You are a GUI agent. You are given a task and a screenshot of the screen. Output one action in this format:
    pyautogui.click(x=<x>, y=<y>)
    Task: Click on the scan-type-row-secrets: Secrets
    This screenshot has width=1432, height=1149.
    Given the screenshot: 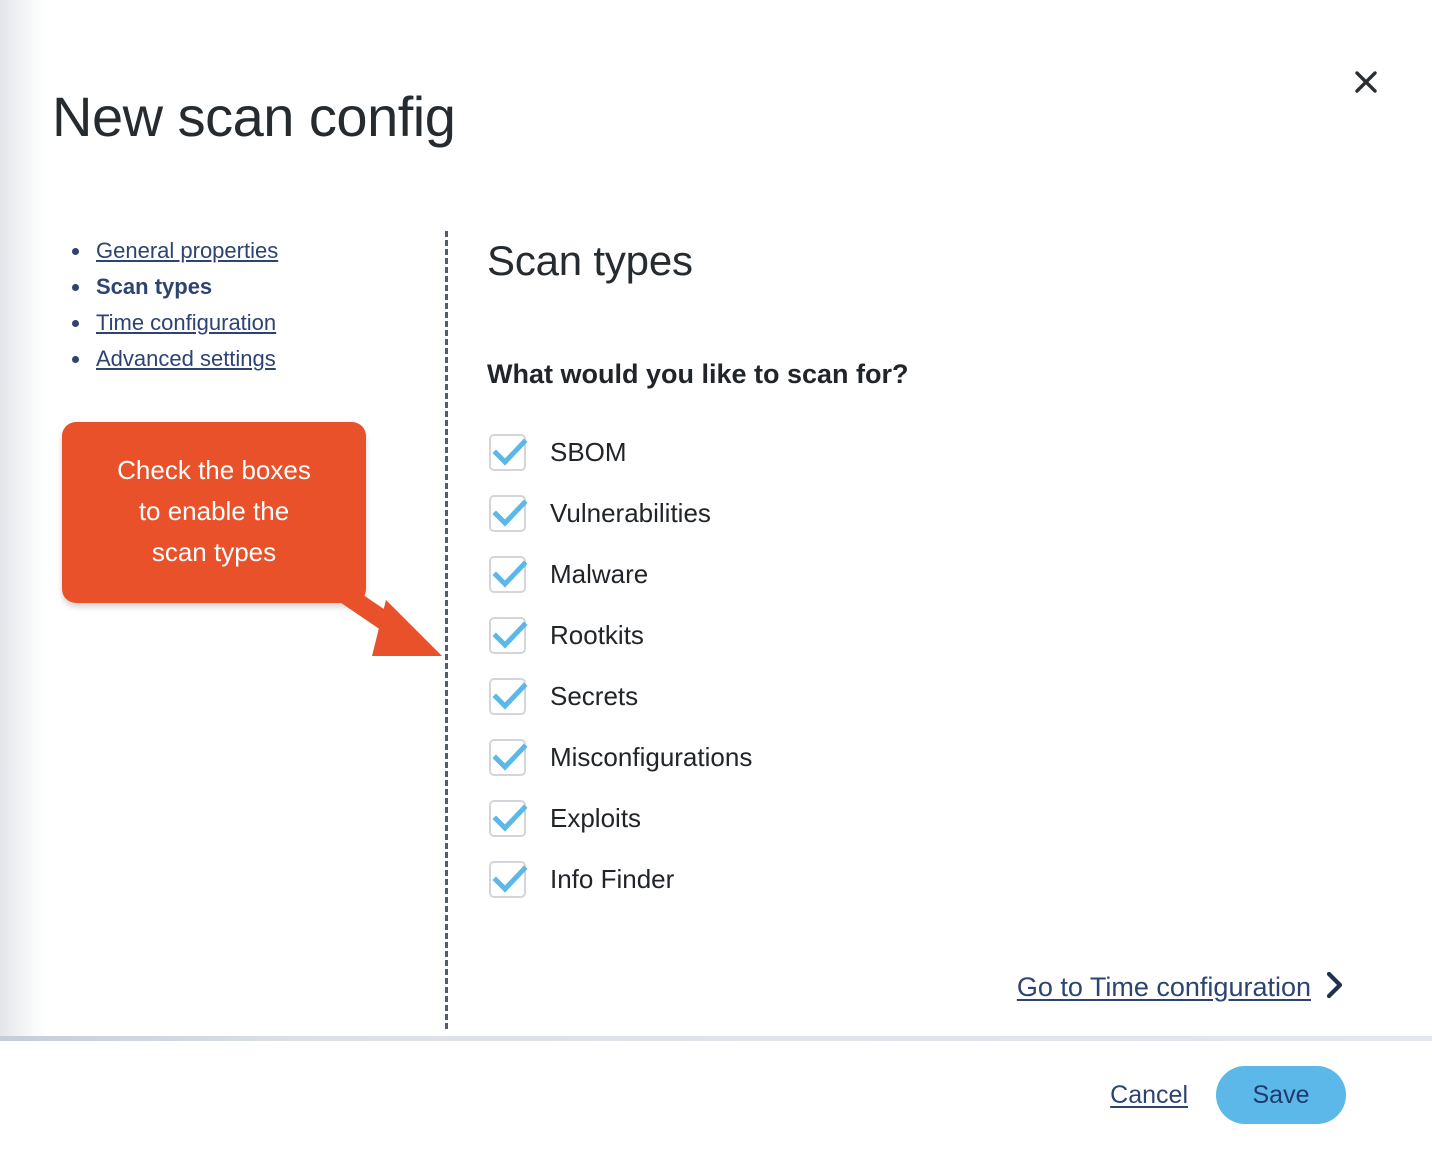 What is the action you would take?
    pyautogui.click(x=839, y=696)
    